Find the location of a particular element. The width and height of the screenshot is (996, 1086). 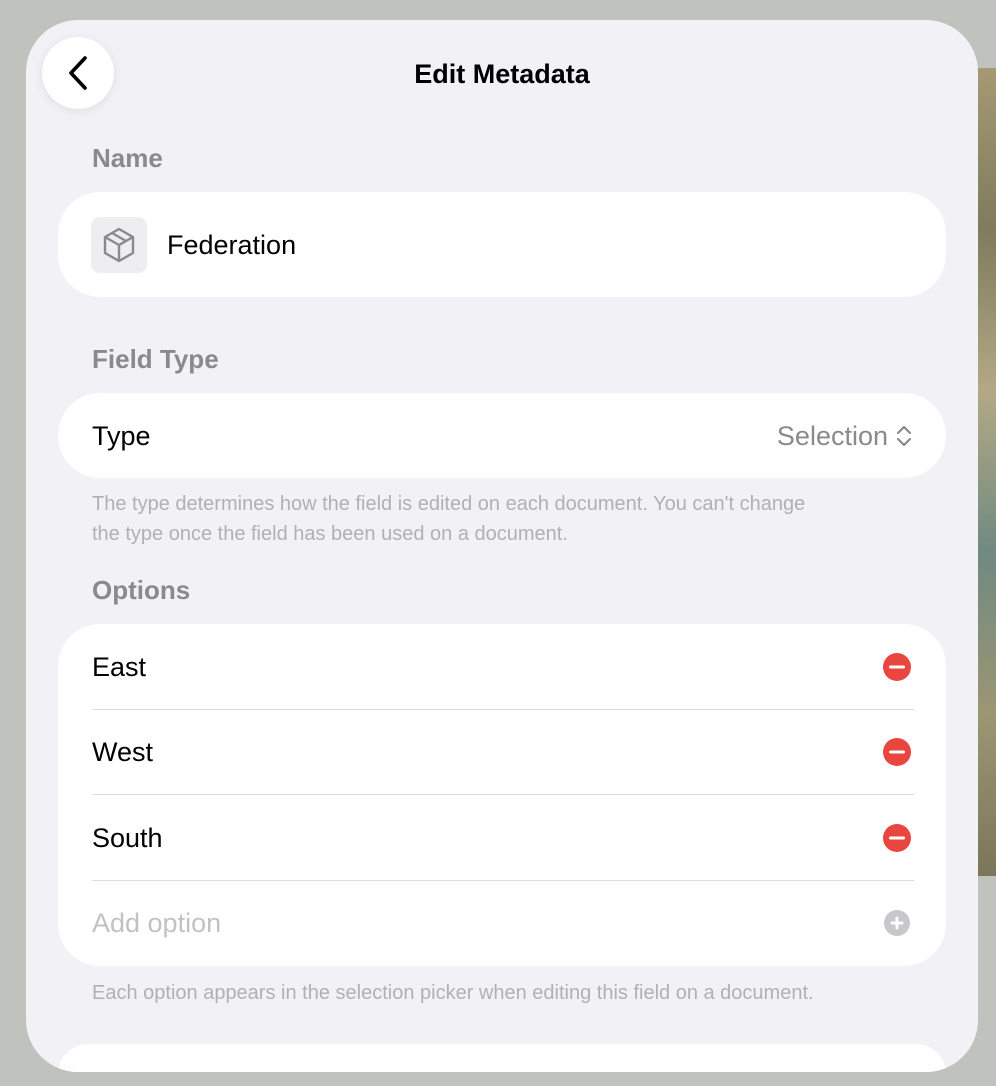

page-title: Edit Metadata is located at coordinates (502, 74).